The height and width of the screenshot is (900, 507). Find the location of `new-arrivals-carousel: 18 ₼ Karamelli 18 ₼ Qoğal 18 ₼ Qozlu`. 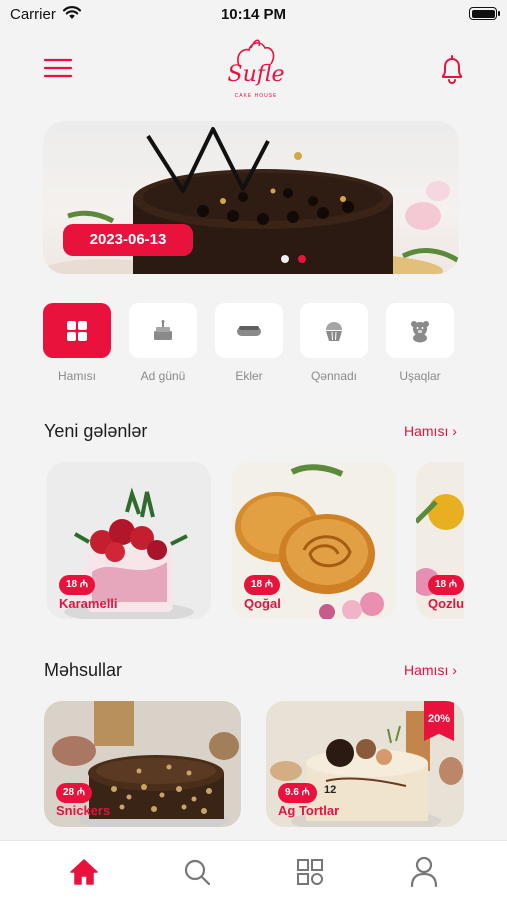

new-arrivals-carousel: 18 ₼ Karamelli 18 ₼ Qoğal 18 ₼ Qozlu is located at coordinates (255, 542).